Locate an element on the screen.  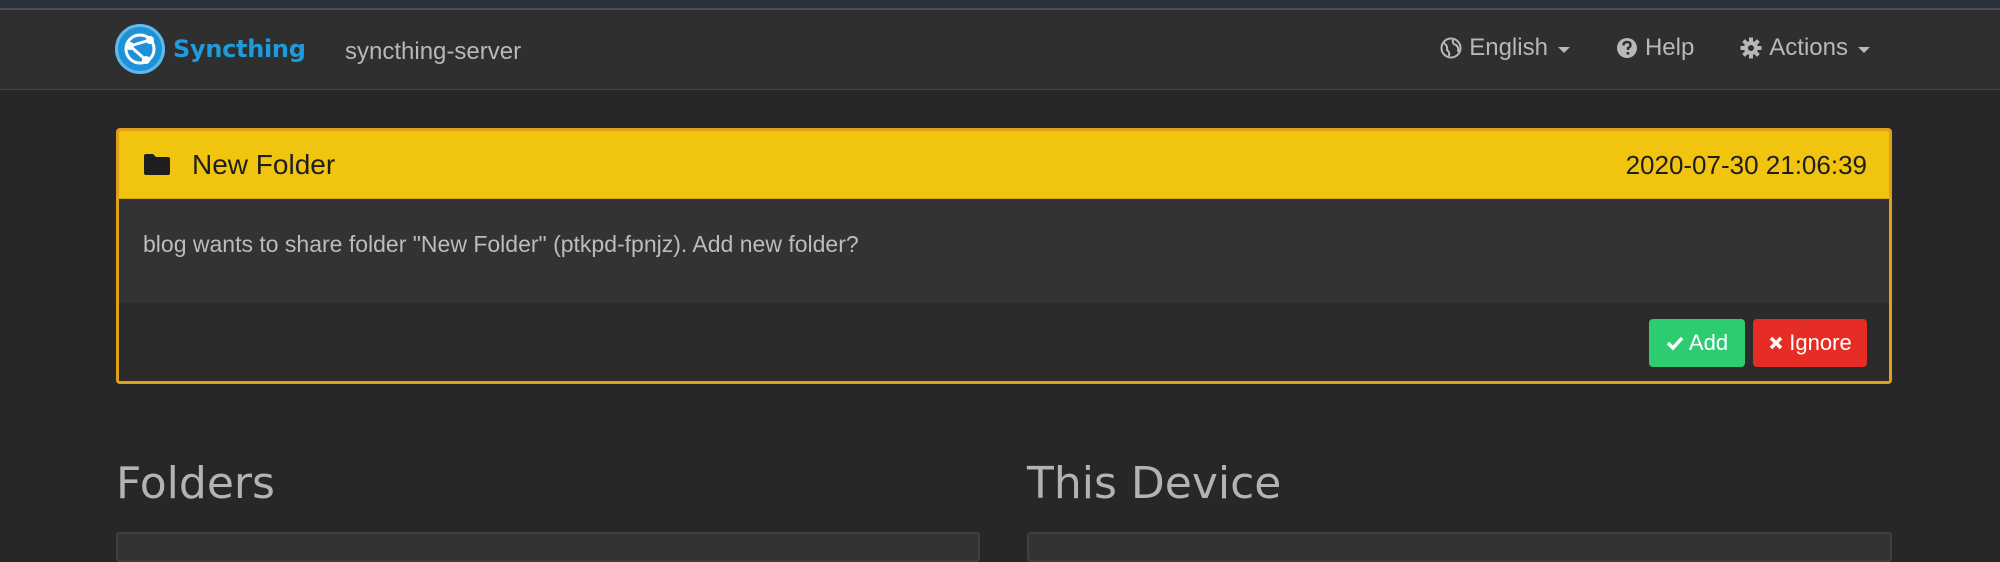
brand-link: Syncthing is located at coordinates (210, 49).